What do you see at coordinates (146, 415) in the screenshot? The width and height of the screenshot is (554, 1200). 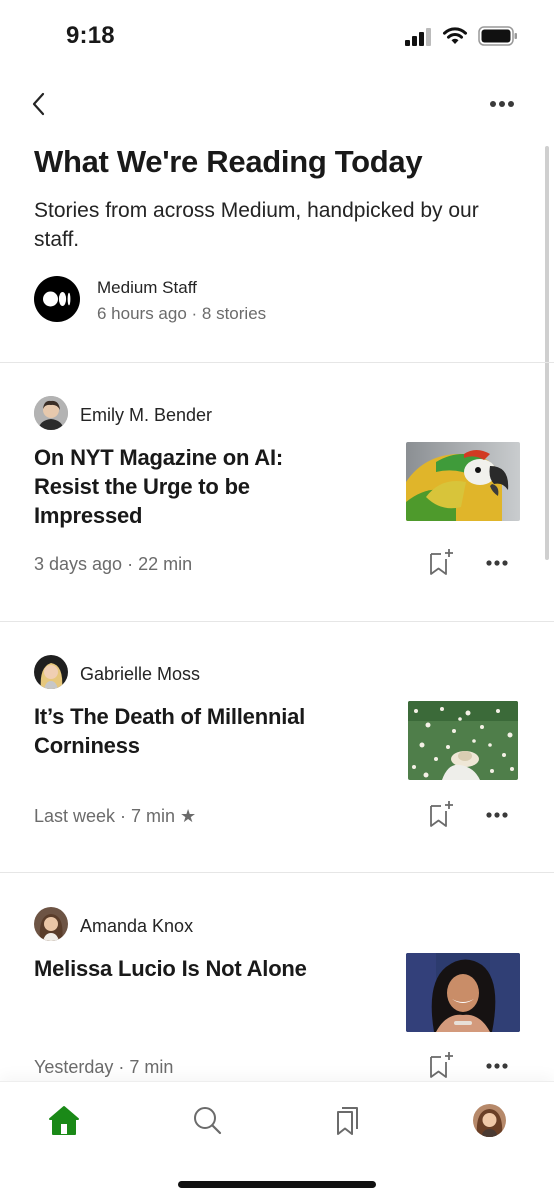 I see `author-name: Emily M. Bender` at bounding box center [146, 415].